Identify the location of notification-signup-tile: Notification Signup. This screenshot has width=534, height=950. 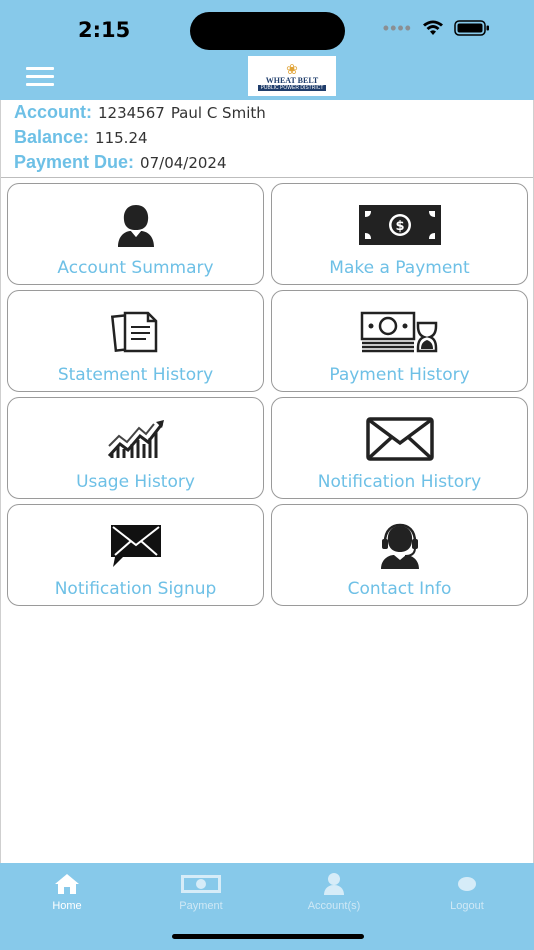
(135, 555).